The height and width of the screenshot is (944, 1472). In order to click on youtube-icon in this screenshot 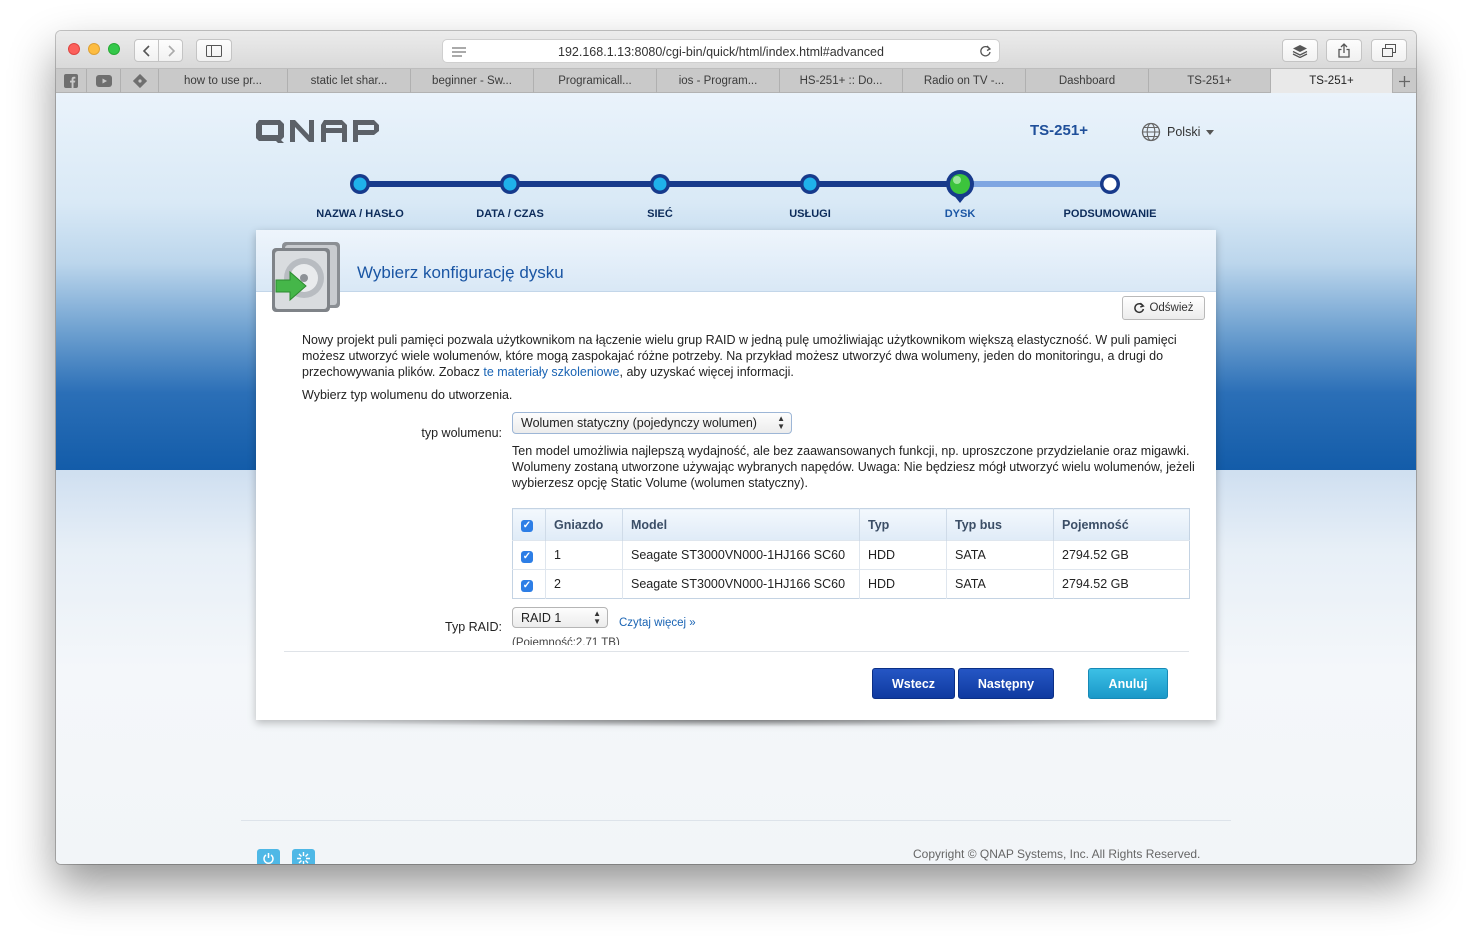, I will do `click(103, 81)`.